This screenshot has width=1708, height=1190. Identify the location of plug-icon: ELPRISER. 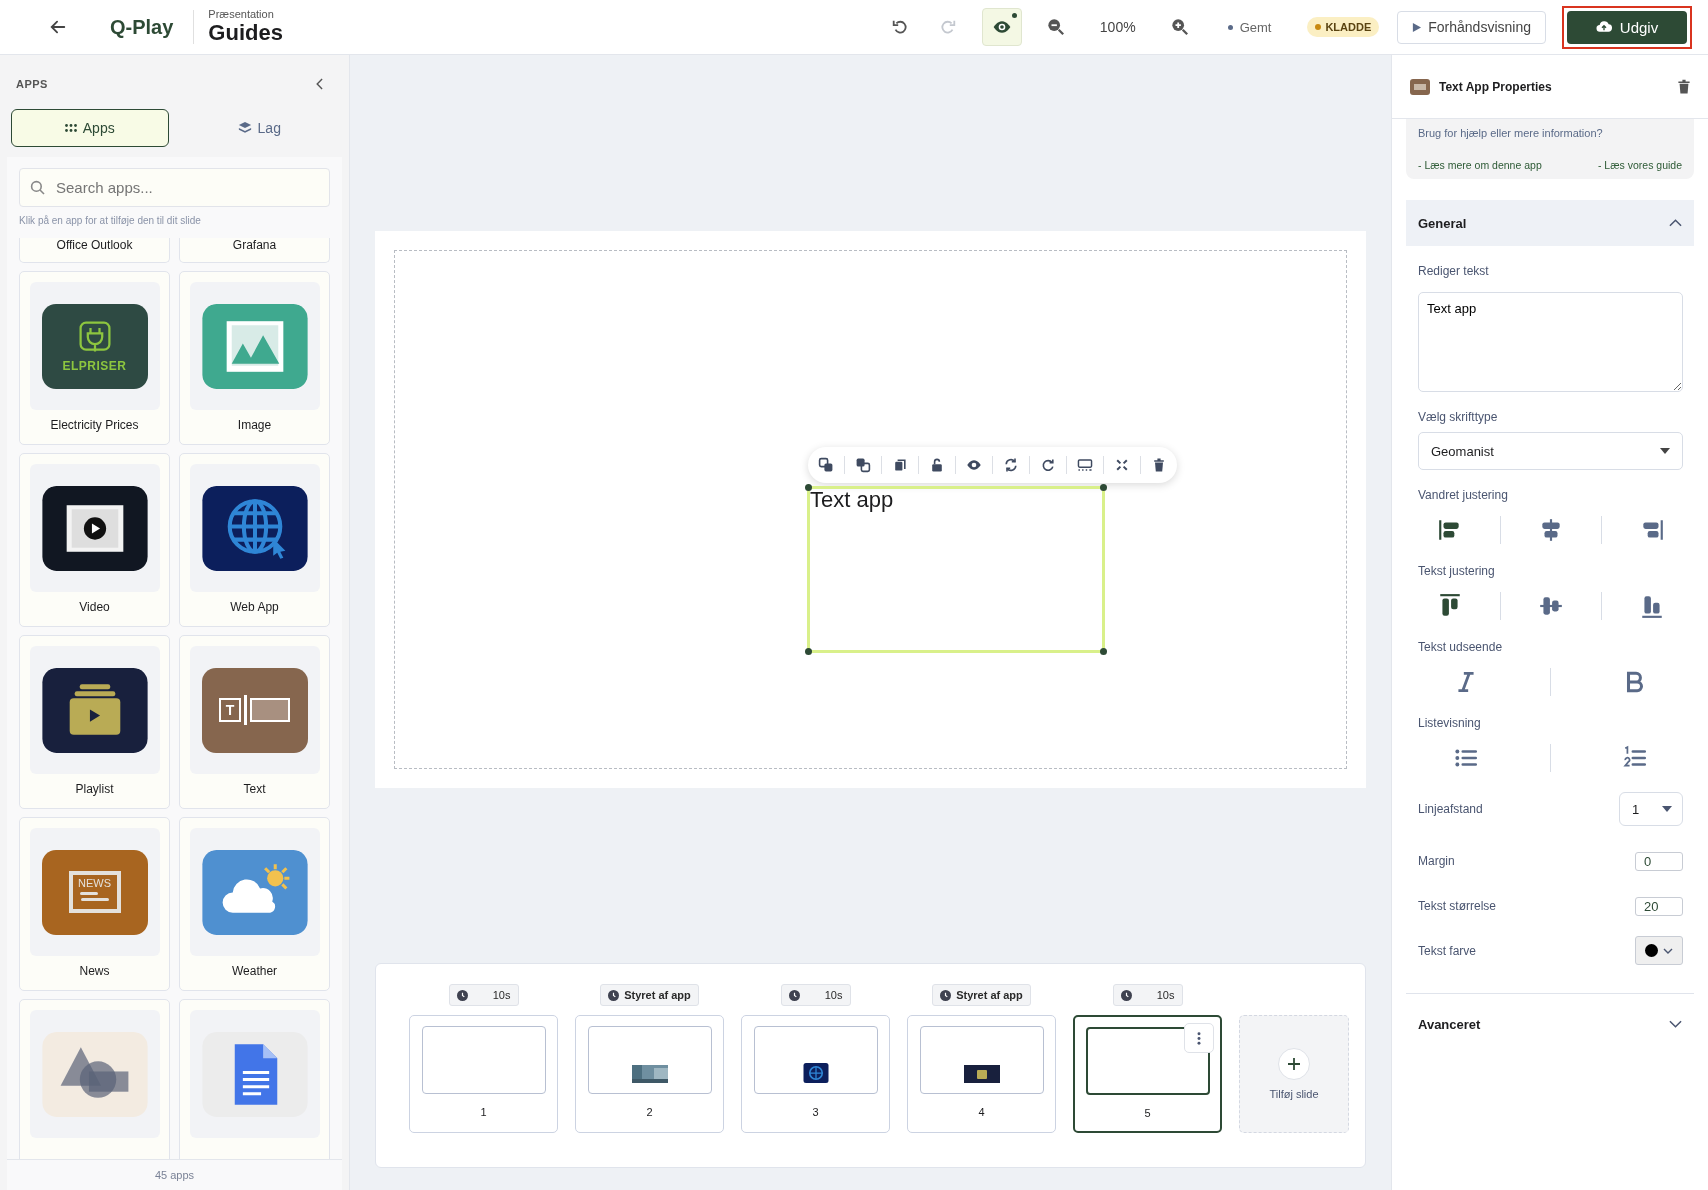
(94, 346).